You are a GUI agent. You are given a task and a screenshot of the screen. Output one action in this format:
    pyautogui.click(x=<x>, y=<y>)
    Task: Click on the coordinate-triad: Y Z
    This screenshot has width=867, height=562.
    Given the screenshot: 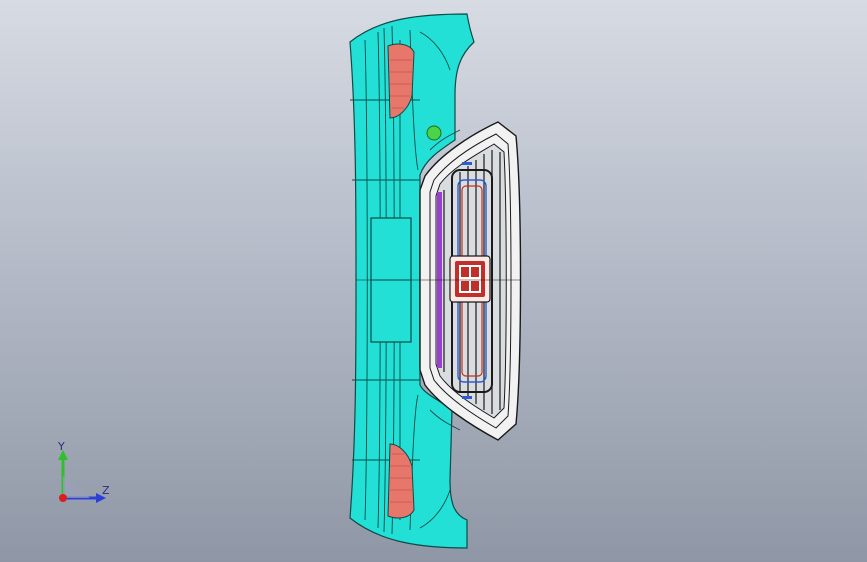 What is the action you would take?
    pyautogui.click(x=83, y=475)
    